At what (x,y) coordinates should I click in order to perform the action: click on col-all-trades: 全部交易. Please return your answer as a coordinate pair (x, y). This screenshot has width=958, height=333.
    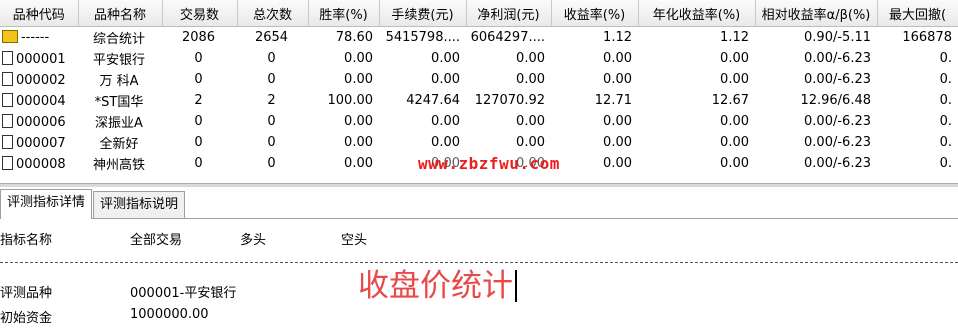
    Looking at the image, I should click on (156, 240).